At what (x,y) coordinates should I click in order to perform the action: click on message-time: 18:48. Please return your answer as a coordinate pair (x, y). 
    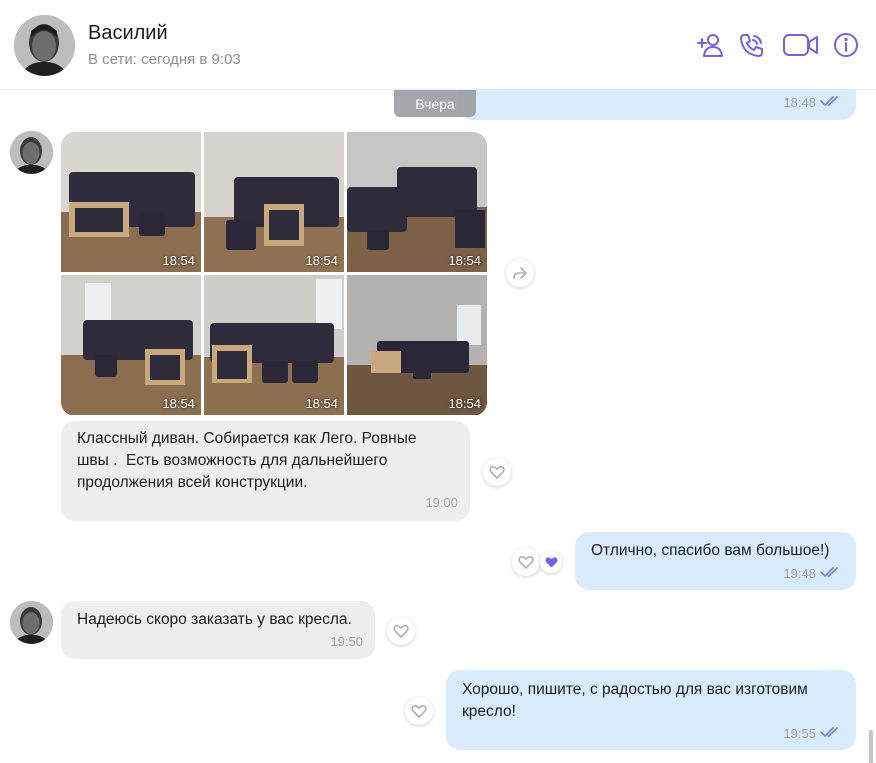
    Looking at the image, I should click on (799, 102).